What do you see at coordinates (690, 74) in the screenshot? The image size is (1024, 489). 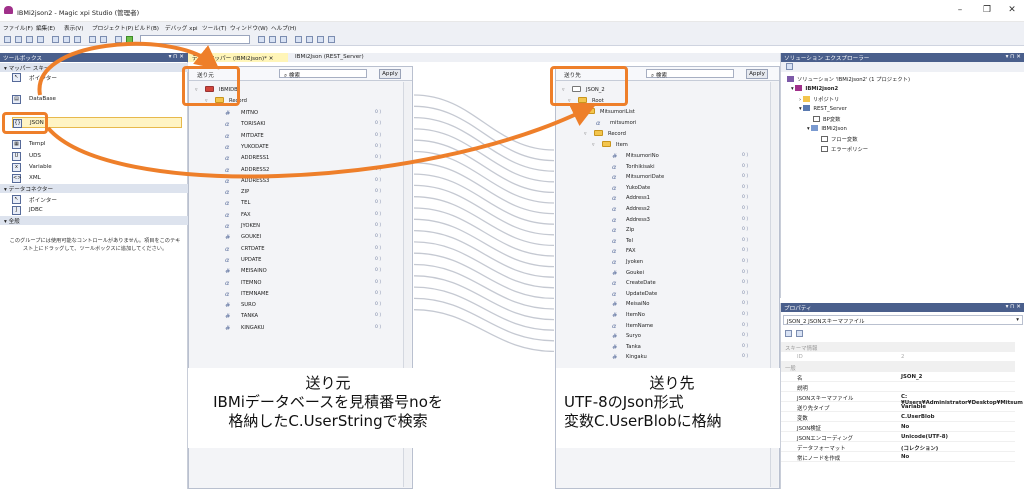 I see `dest-search-input: ⌕ 検索` at bounding box center [690, 74].